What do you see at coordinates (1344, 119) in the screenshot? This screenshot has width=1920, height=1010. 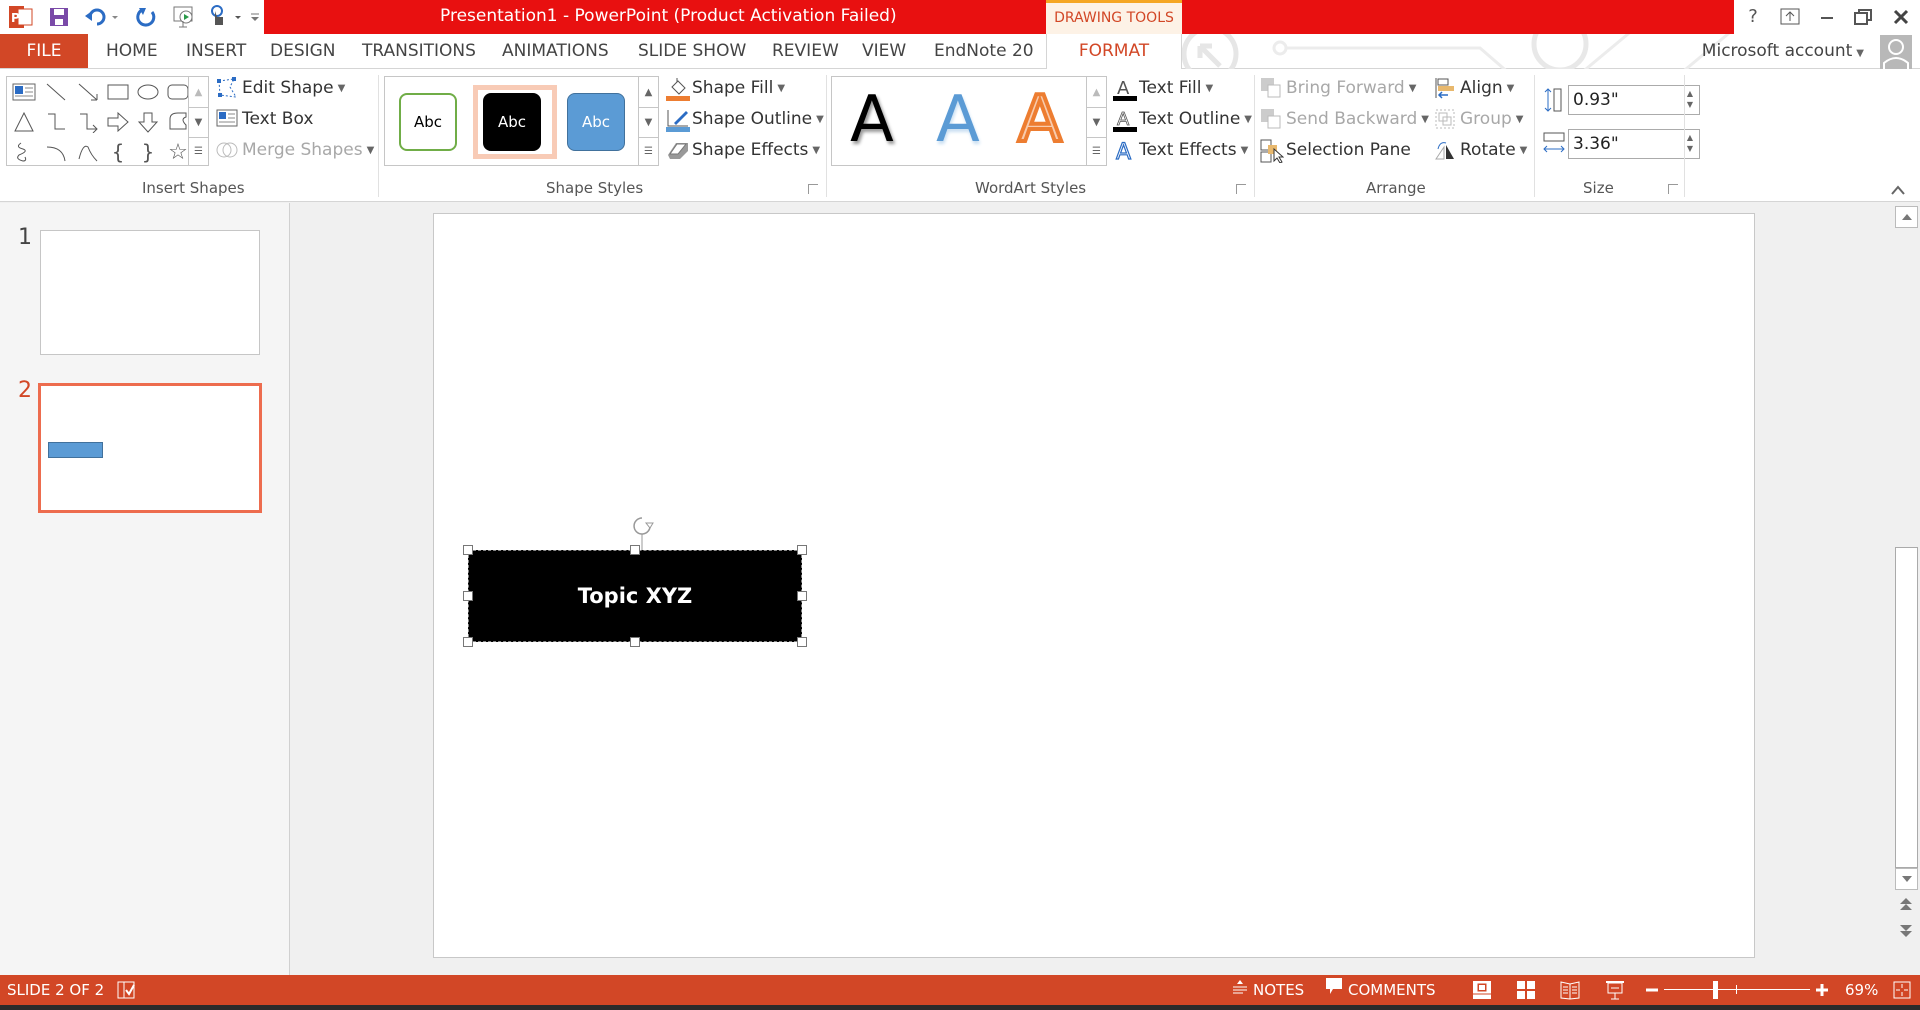 I see `send-backward-button: Send Backward ▼` at bounding box center [1344, 119].